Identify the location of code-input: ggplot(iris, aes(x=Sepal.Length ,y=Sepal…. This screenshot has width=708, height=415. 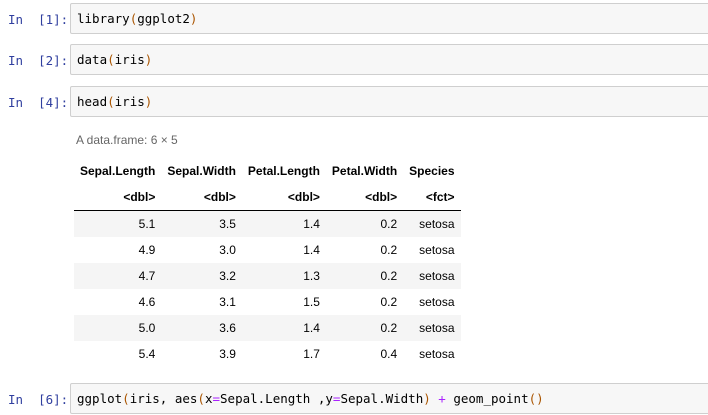
(389, 398).